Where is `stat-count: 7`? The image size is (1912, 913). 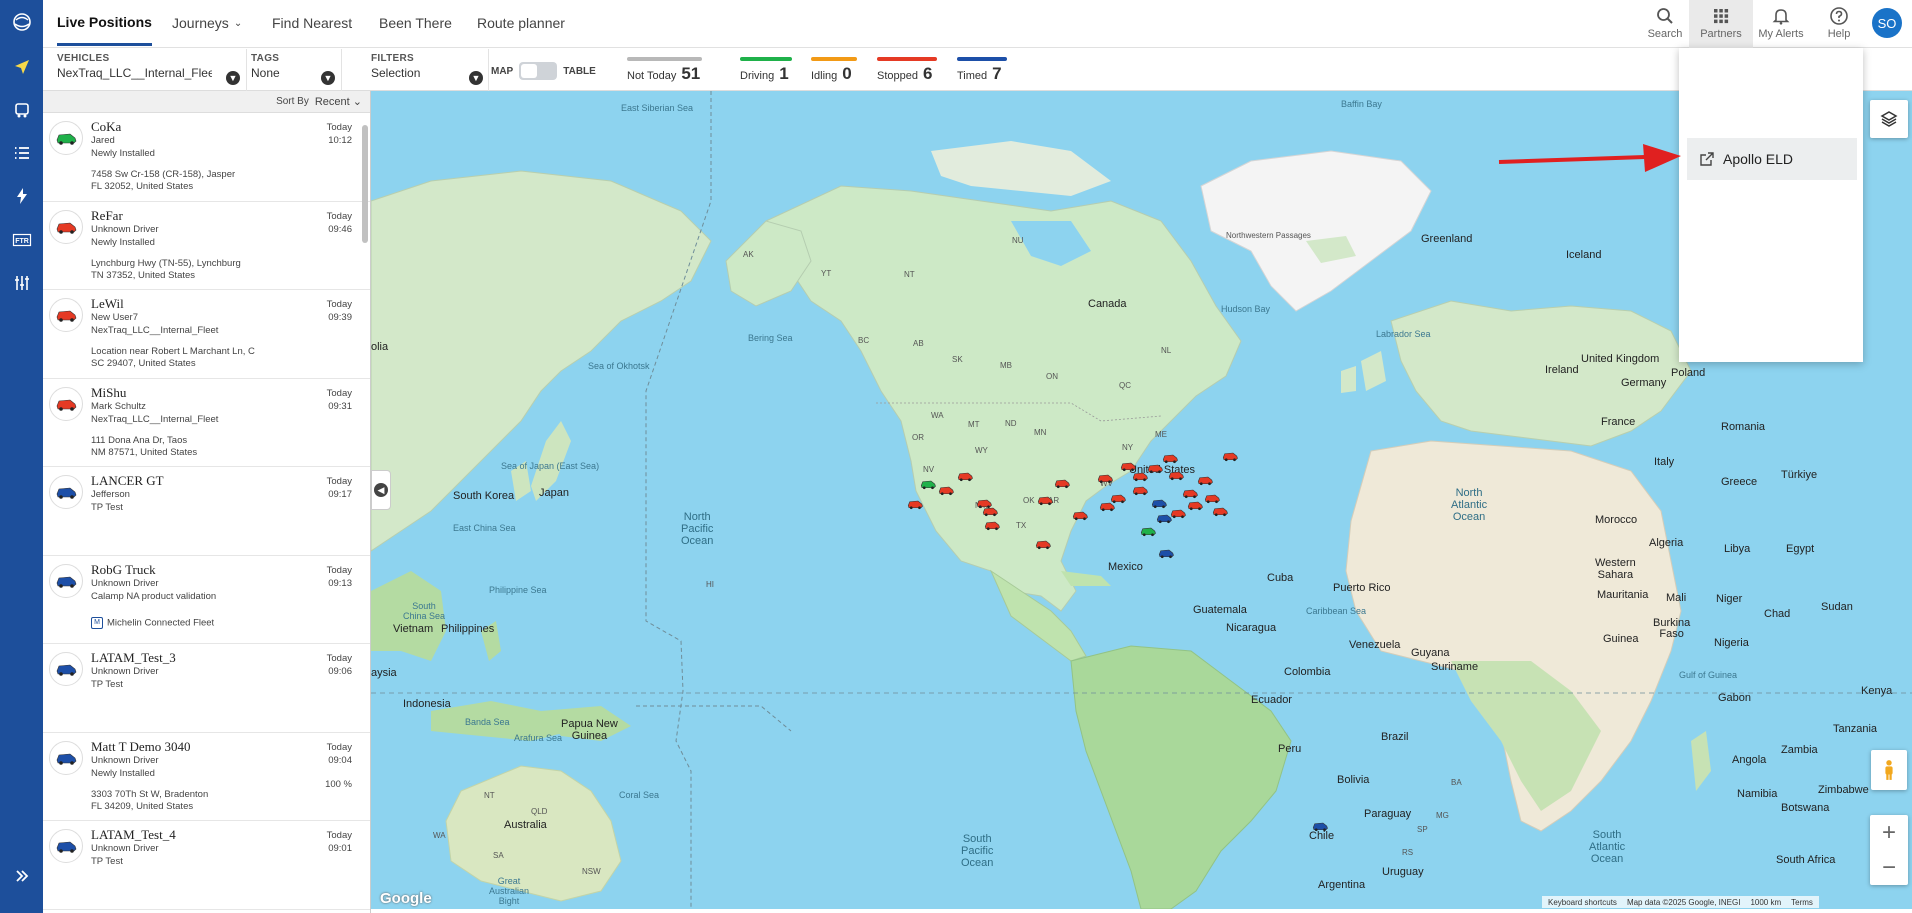
stat-count: 7 is located at coordinates (997, 73).